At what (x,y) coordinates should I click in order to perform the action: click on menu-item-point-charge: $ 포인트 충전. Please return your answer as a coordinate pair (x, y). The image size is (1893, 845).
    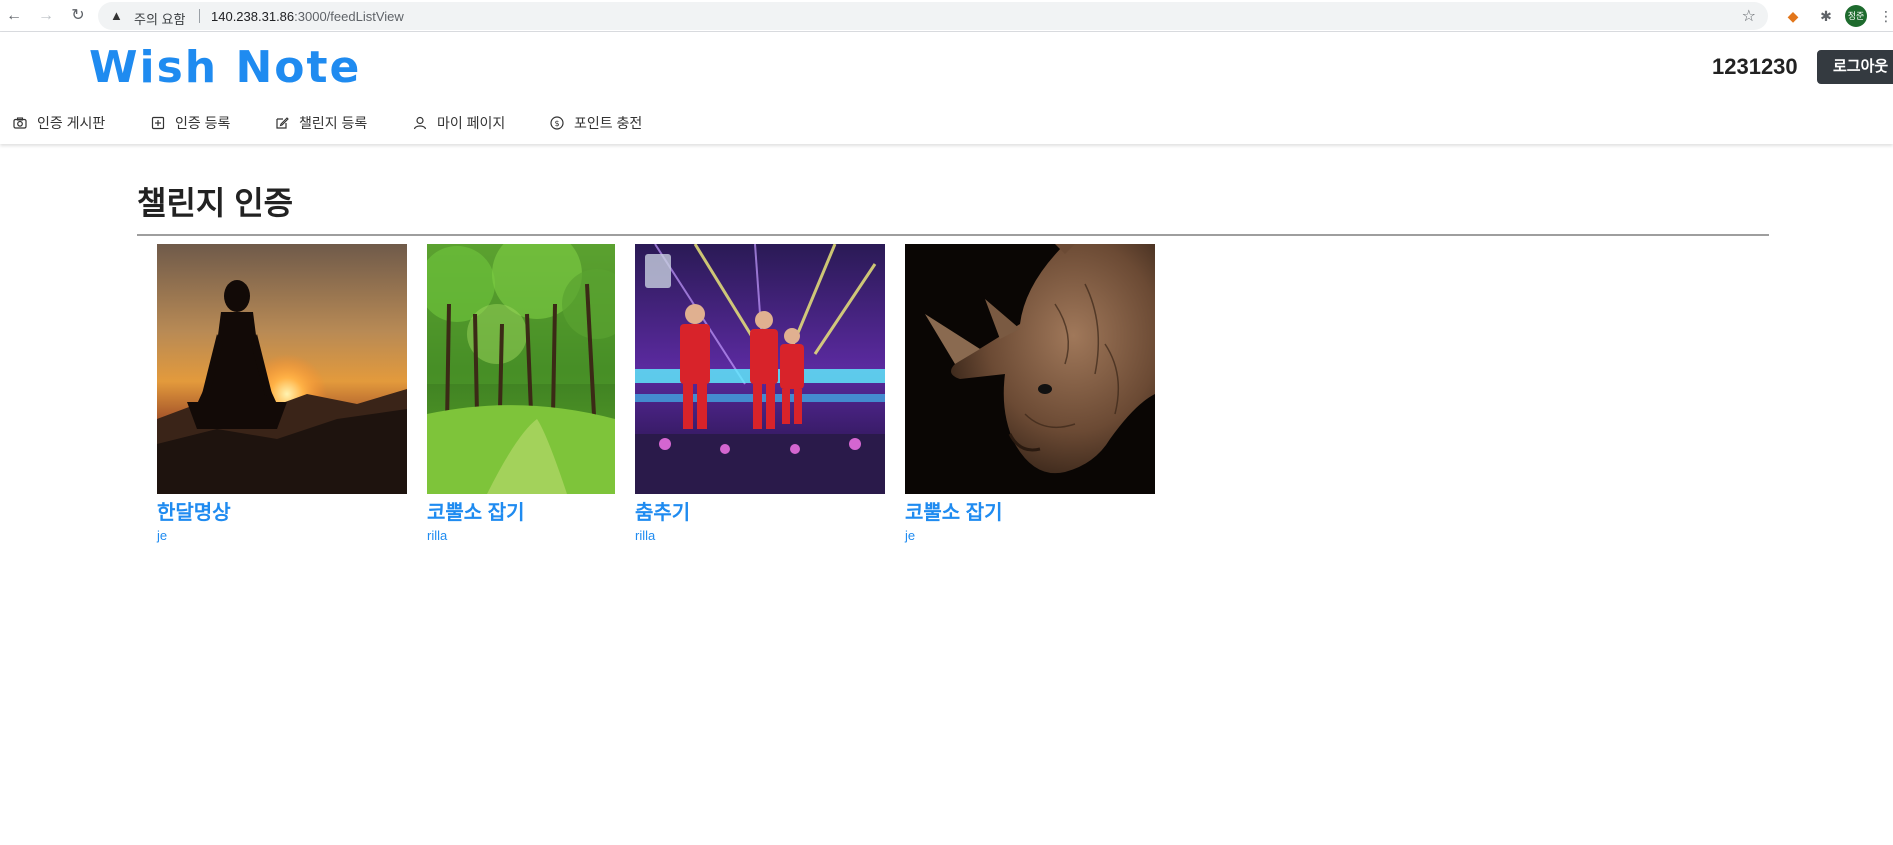
    Looking at the image, I should click on (595, 123).